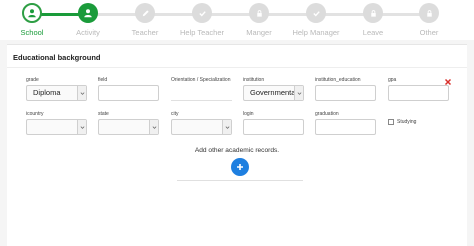 The width and height of the screenshot is (474, 246). Describe the element at coordinates (145, 32) in the screenshot. I see `step-label: Teacher` at that location.